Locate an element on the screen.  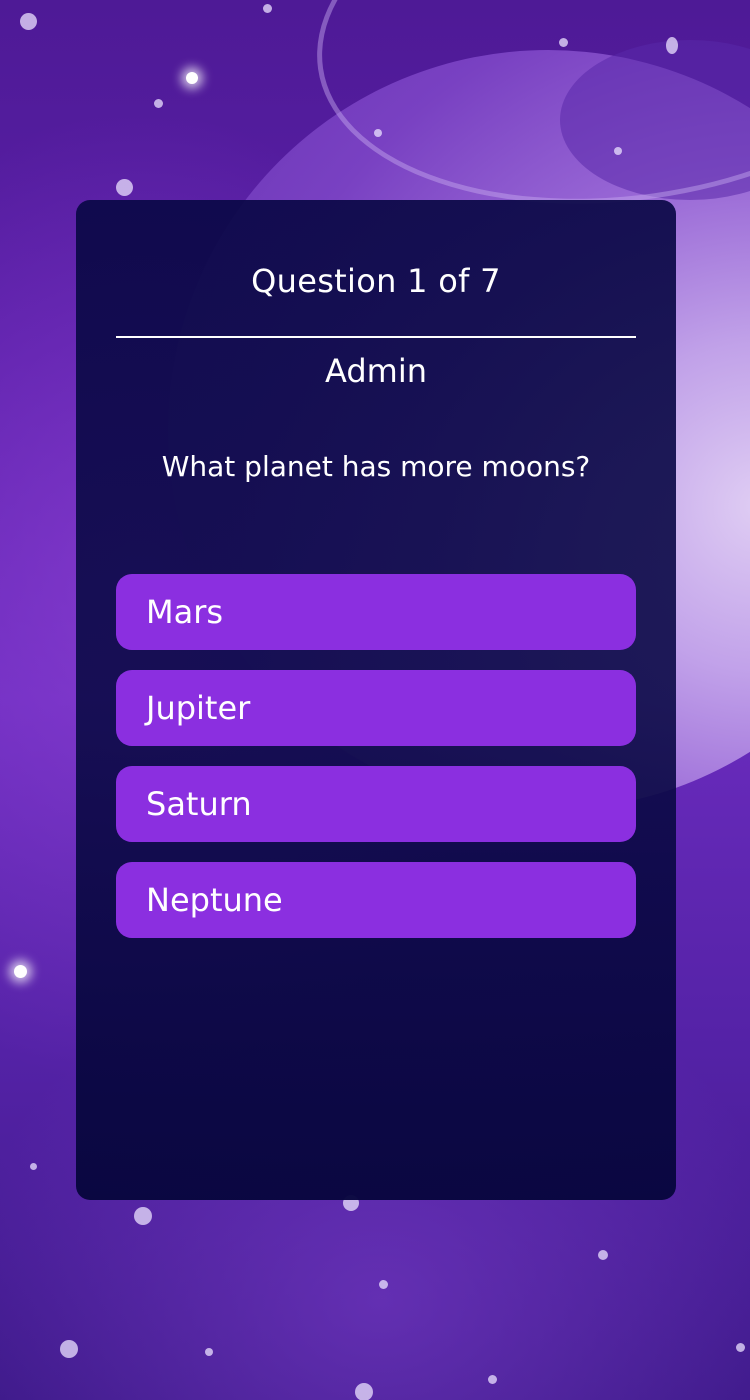
answer-label: Saturn is located at coordinates (199, 804).